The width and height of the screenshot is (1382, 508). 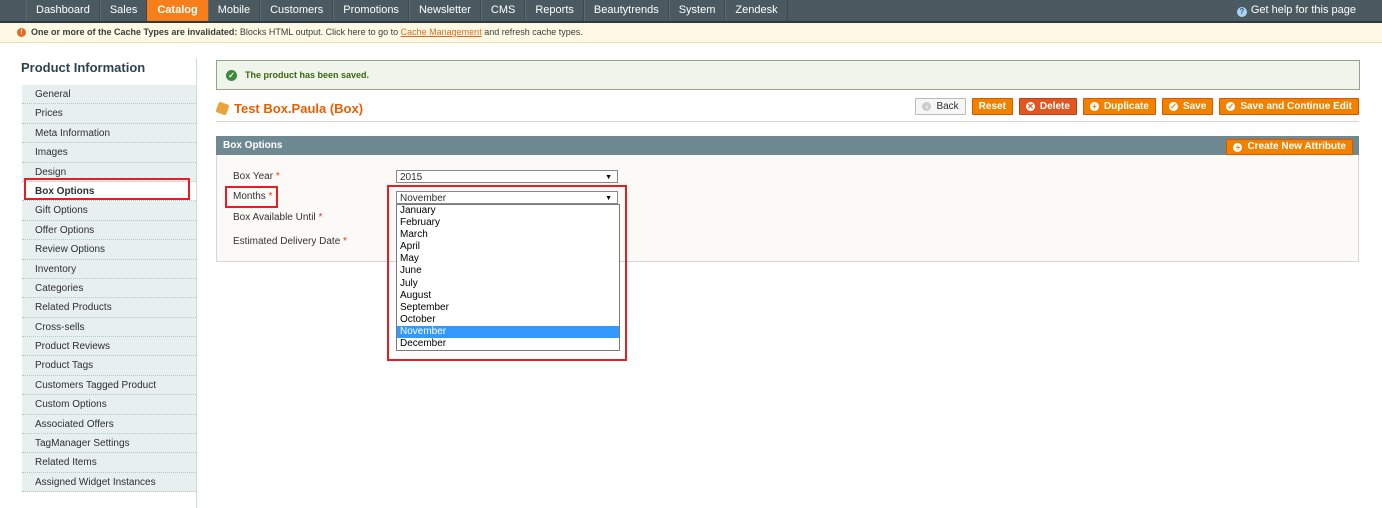 I want to click on sidebar-item-tagmanager-settings: TagManager Settings, so click(x=109, y=444).